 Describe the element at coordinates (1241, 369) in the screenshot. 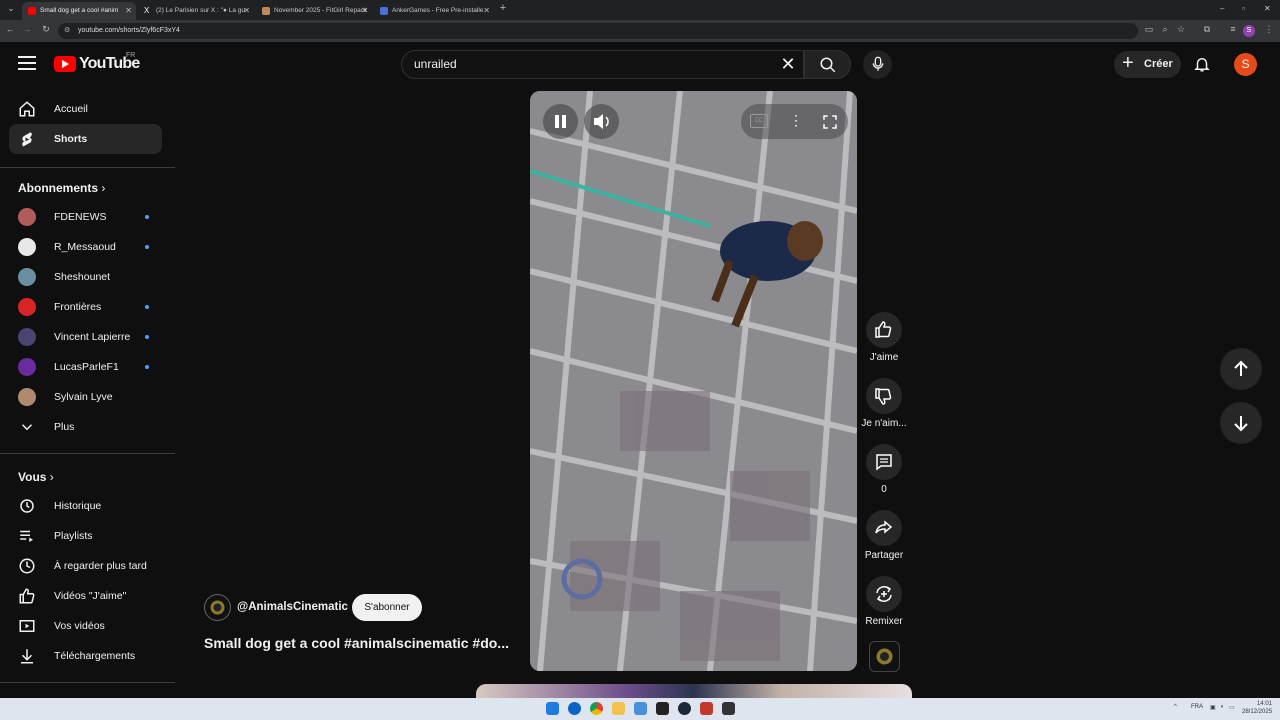

I see `previous-short-button` at that location.